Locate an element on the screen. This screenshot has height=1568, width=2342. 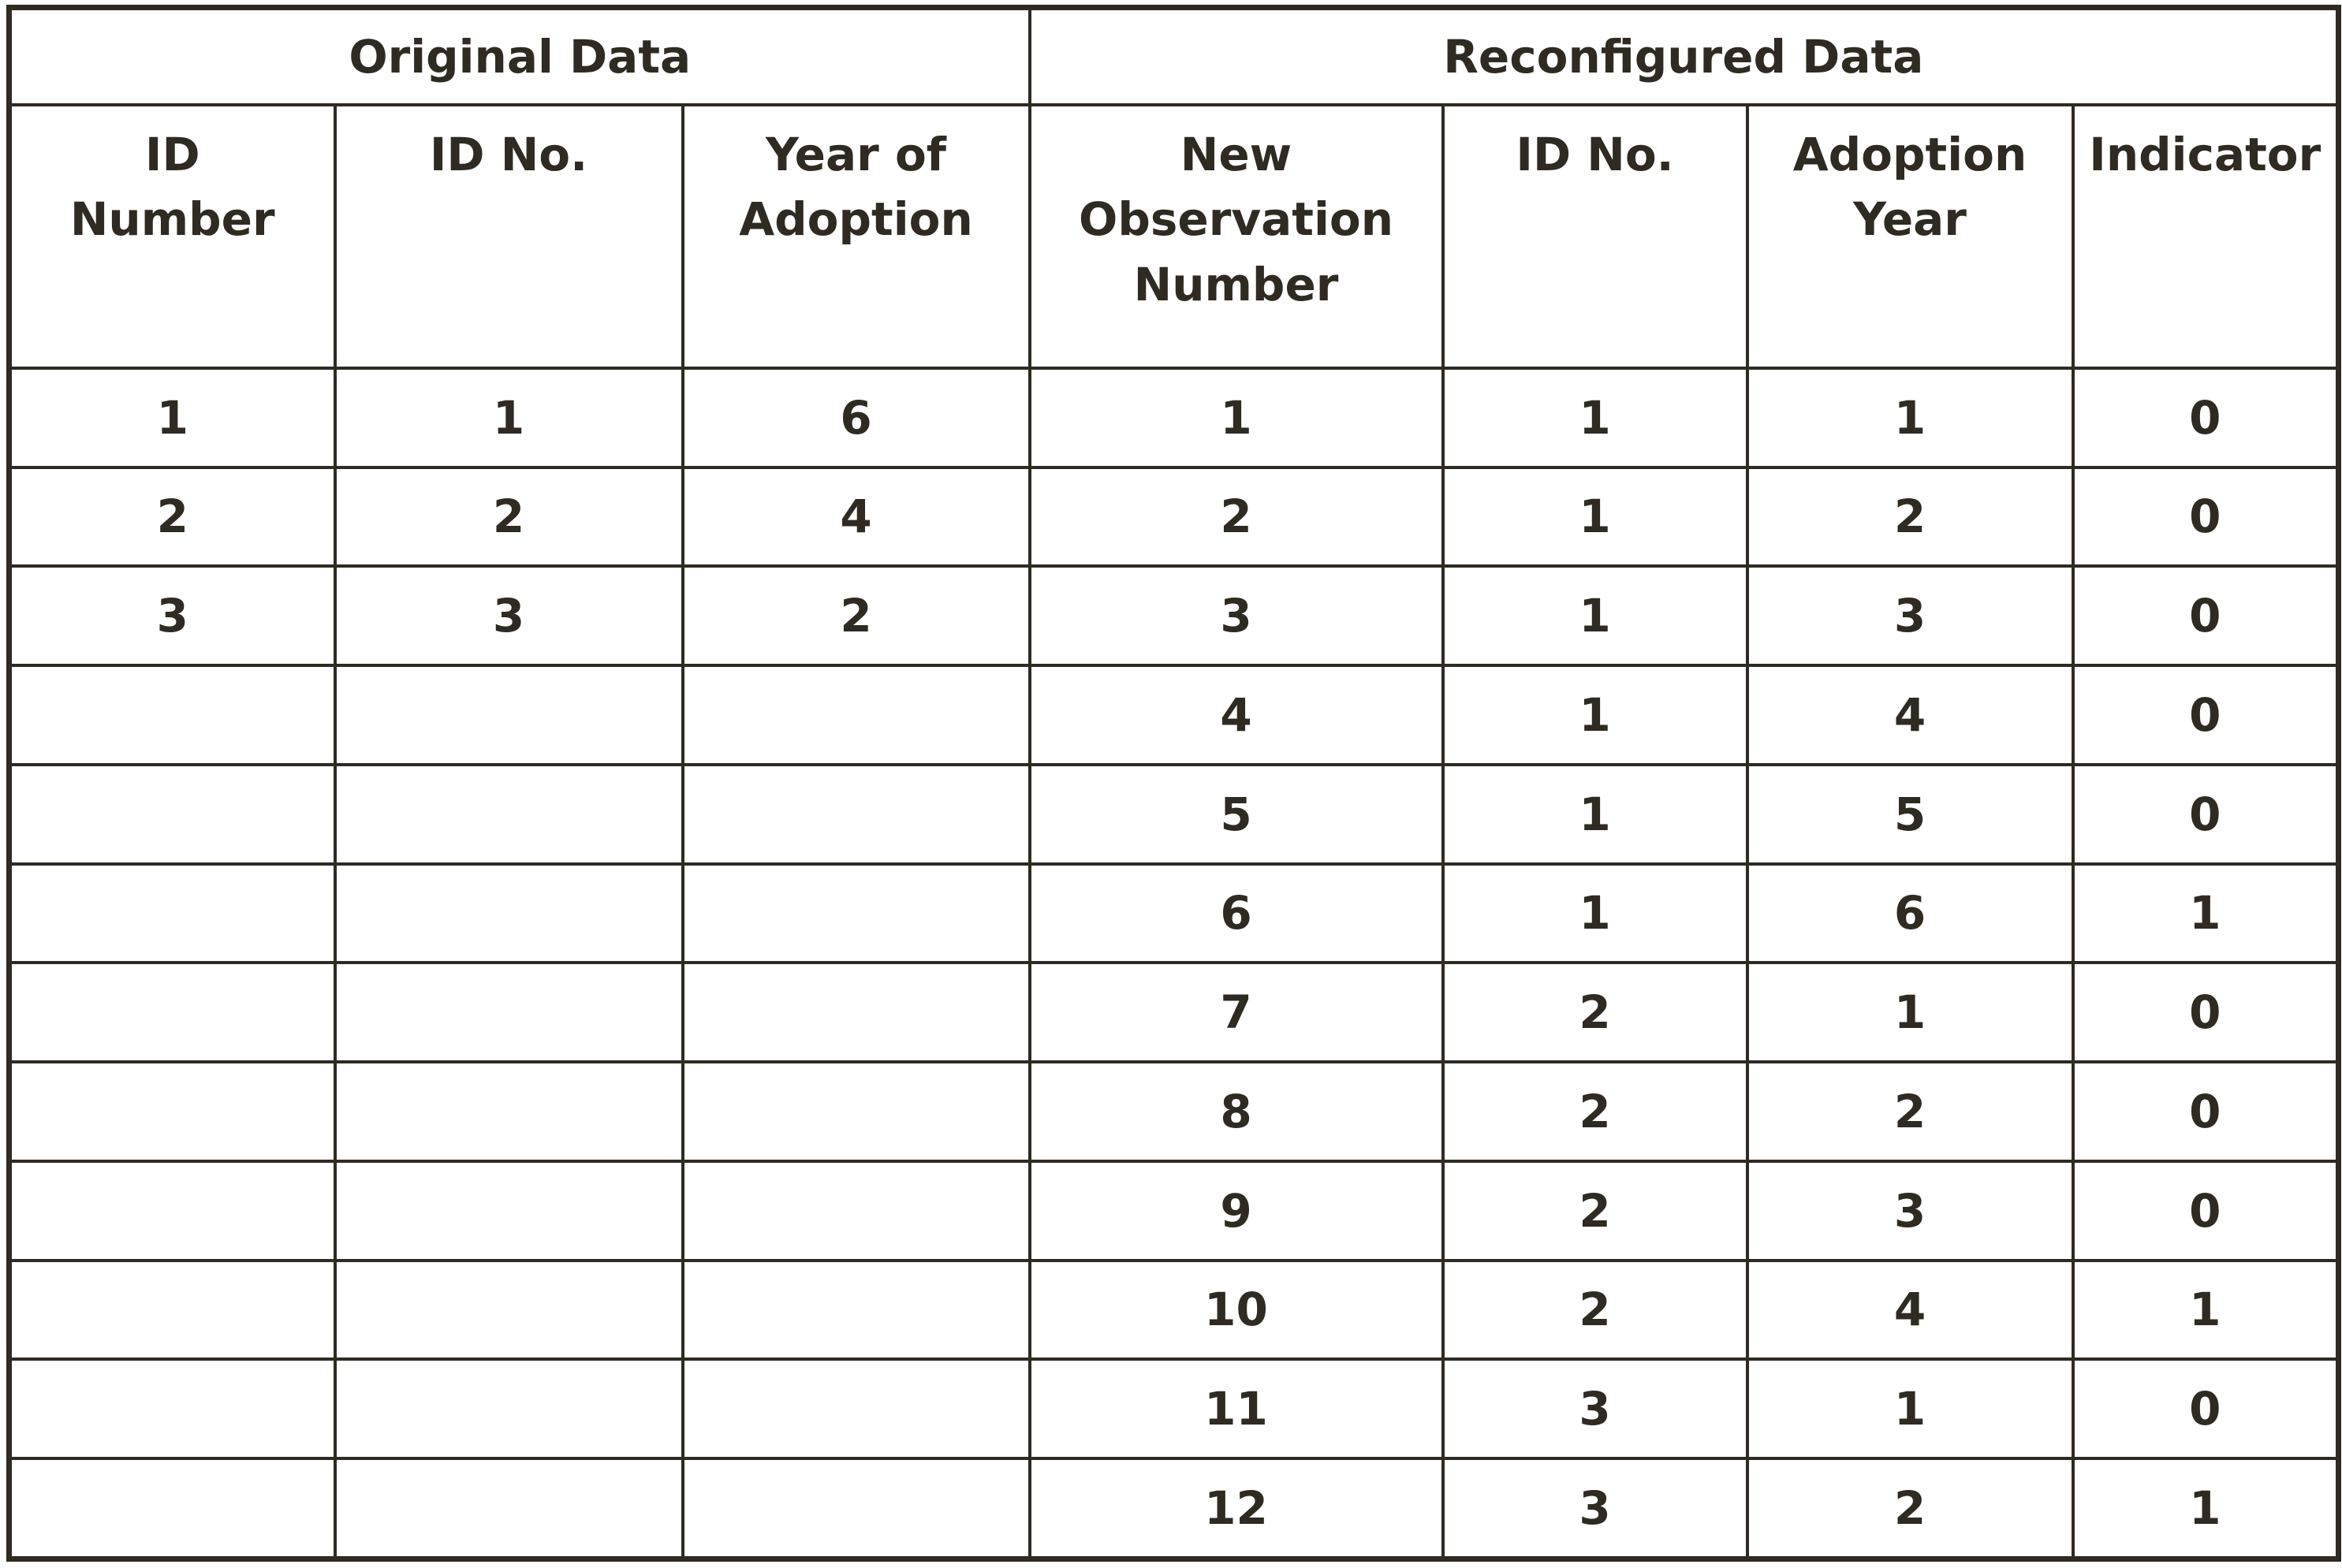
cell-new-observation-number: 1 is located at coordinates (1236, 418).